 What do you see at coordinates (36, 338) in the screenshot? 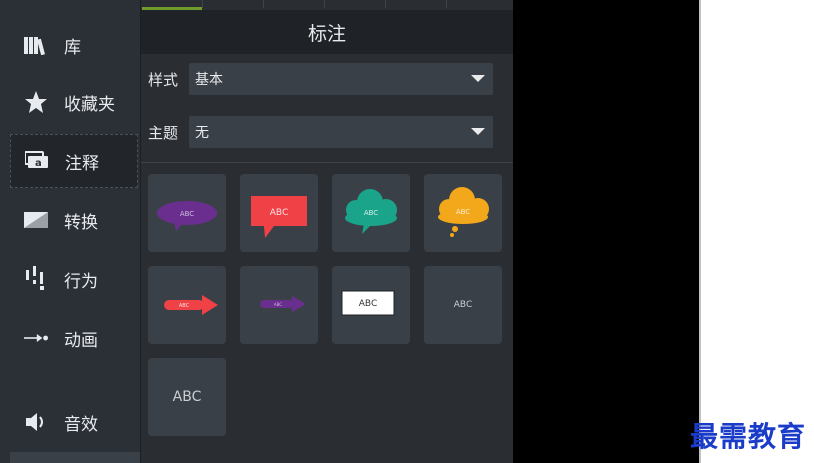
I see `animation-icon` at bounding box center [36, 338].